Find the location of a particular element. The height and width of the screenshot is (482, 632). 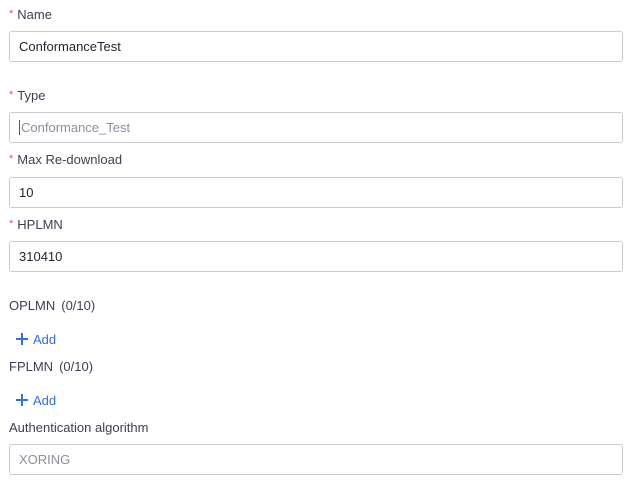

fplmn-add-button: Add is located at coordinates (36, 400).